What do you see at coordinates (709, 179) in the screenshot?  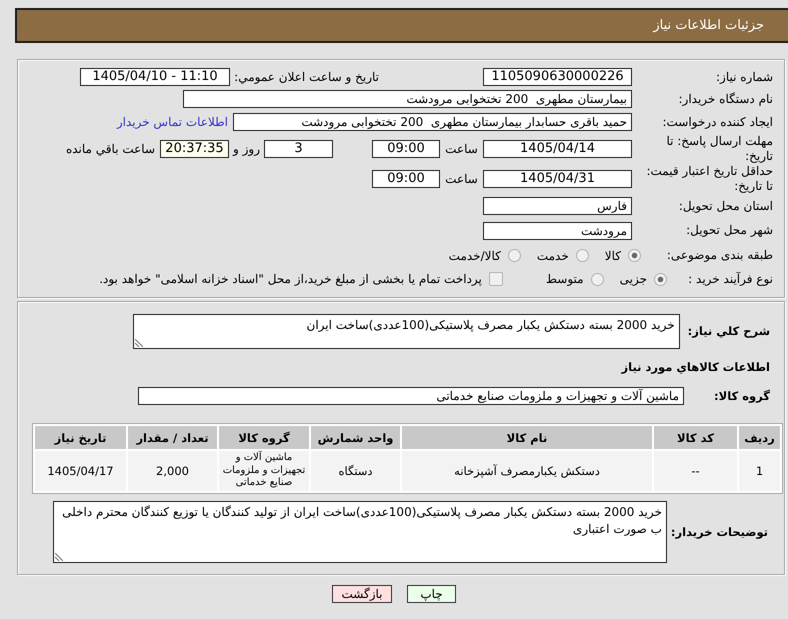 I see `field-label: حداقل تاریخ اعتبار قیمت: تا تاریخ:` at bounding box center [709, 179].